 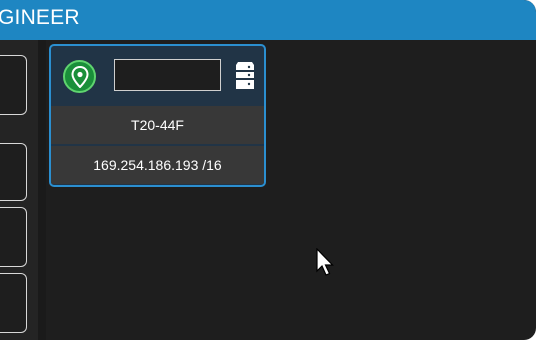 I want to click on mouse-cursor-icon, so click(x=325, y=262).